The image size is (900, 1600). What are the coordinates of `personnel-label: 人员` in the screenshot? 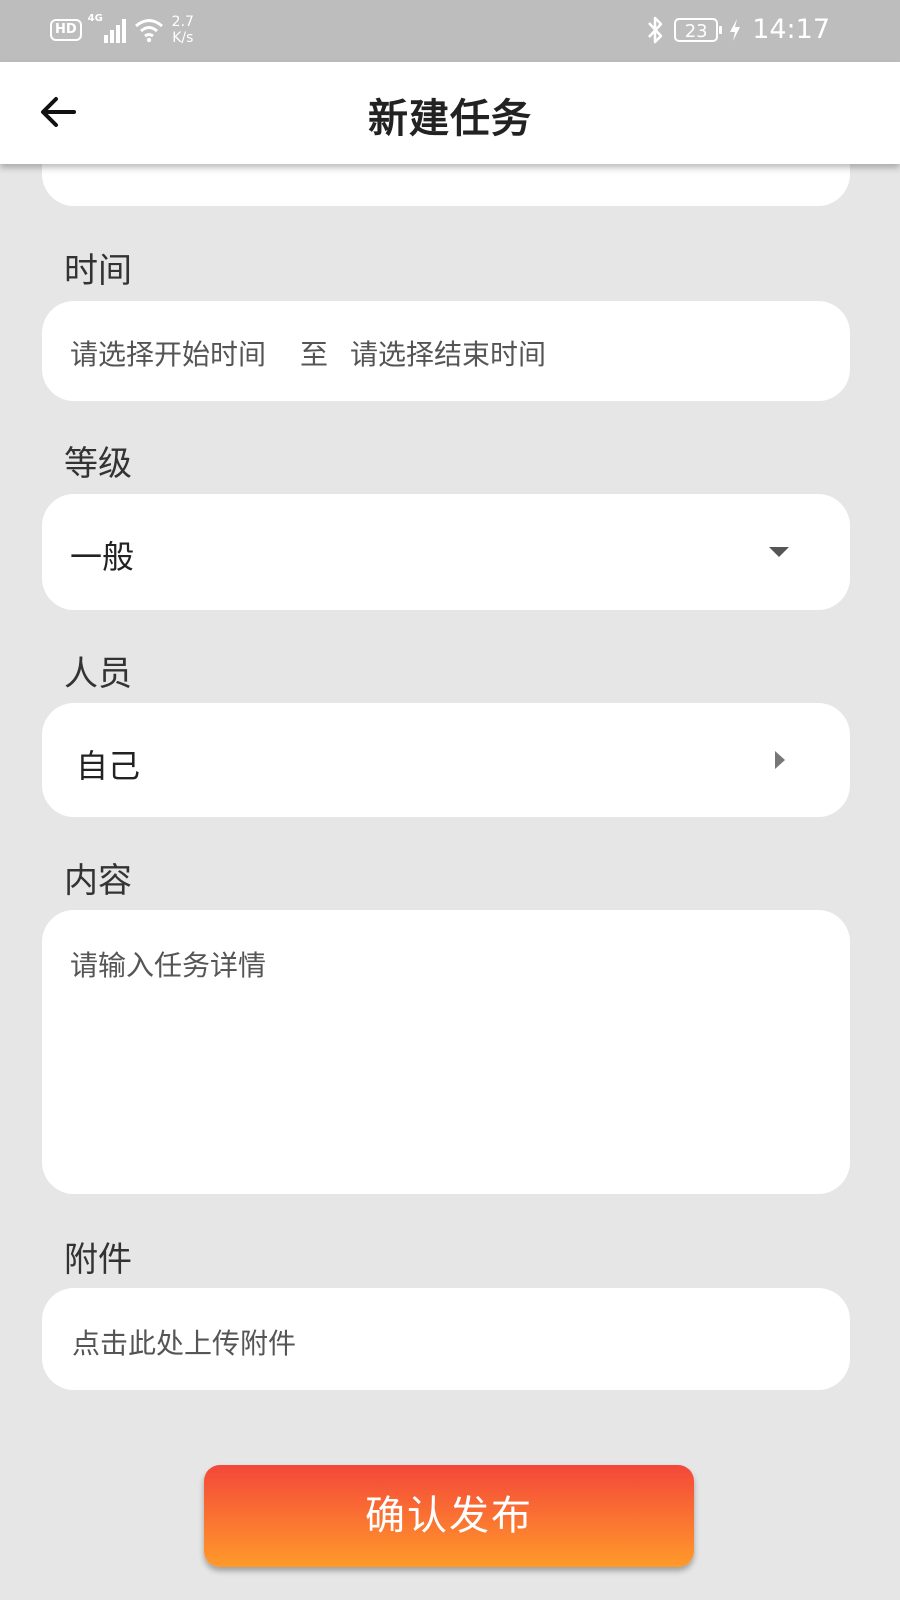 It's located at (98, 674).